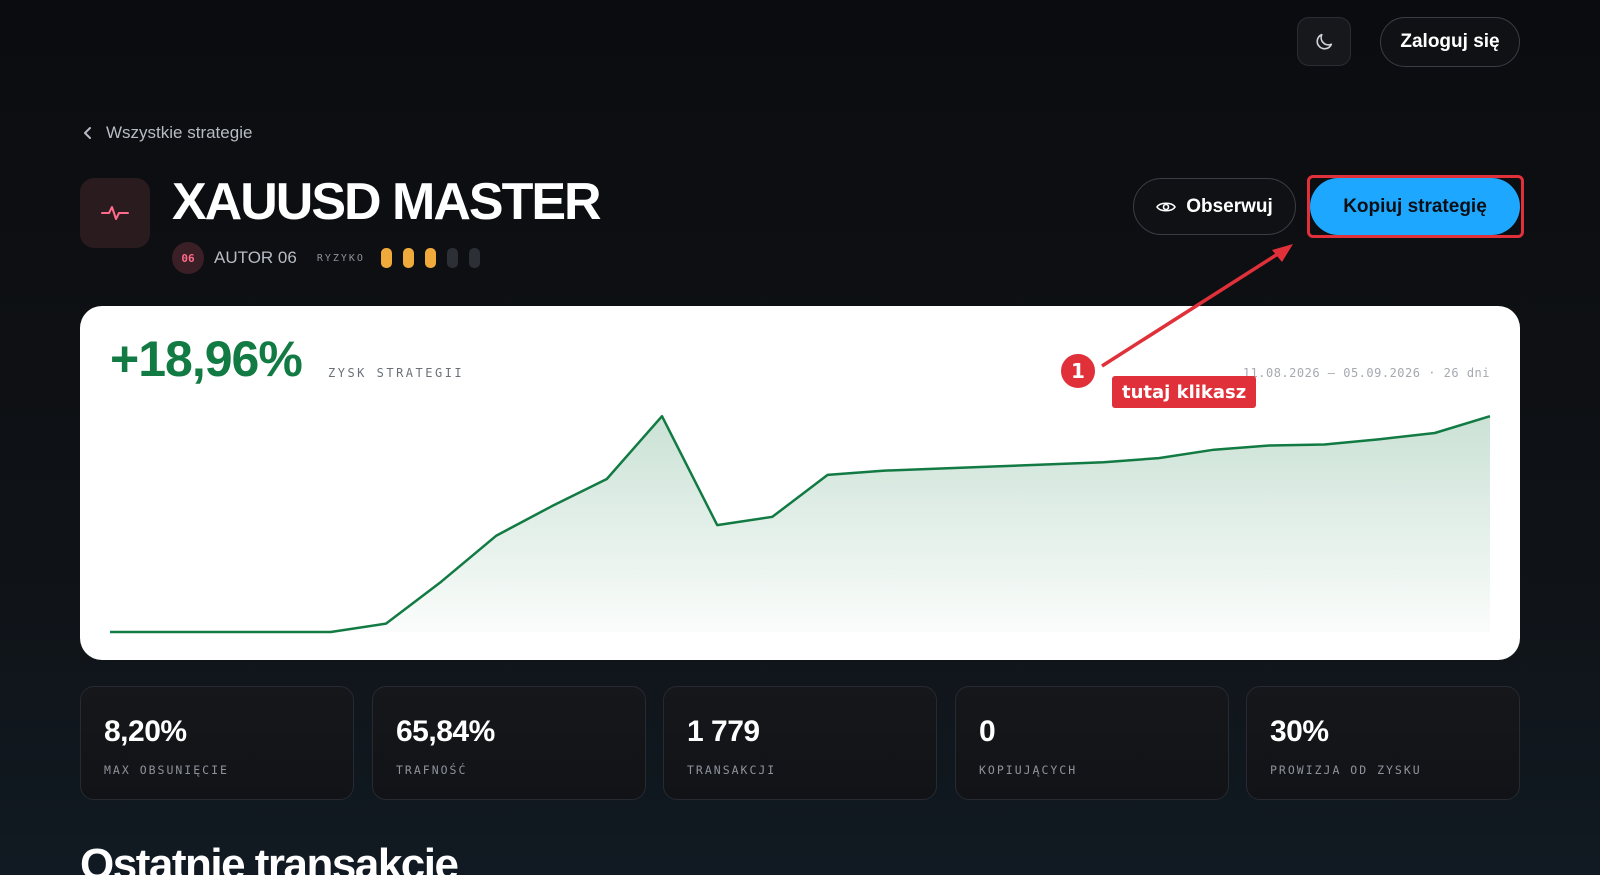  I want to click on moon-icon, so click(1324, 41).